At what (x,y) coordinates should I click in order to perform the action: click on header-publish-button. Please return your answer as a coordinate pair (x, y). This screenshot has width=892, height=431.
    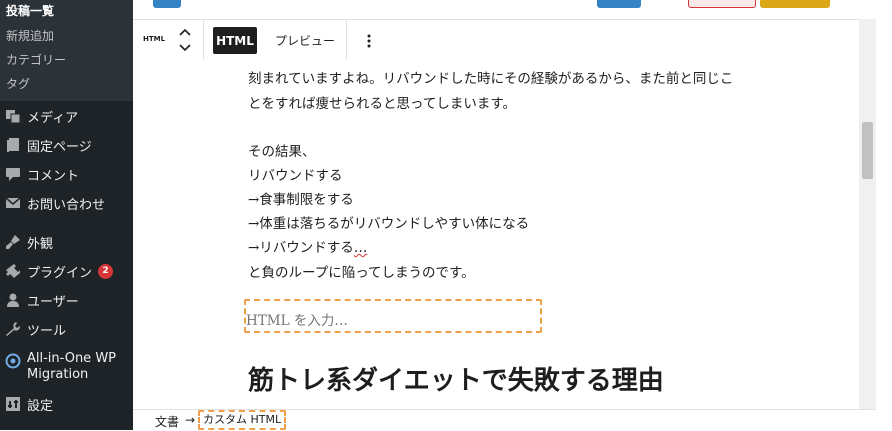
    Looking at the image, I should click on (619, 4).